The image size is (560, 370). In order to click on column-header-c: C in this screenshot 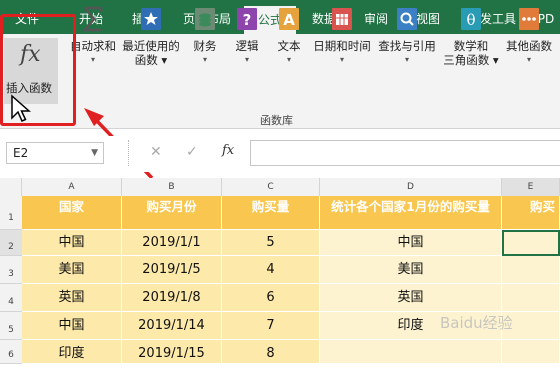, I will do `click(271, 187)`.